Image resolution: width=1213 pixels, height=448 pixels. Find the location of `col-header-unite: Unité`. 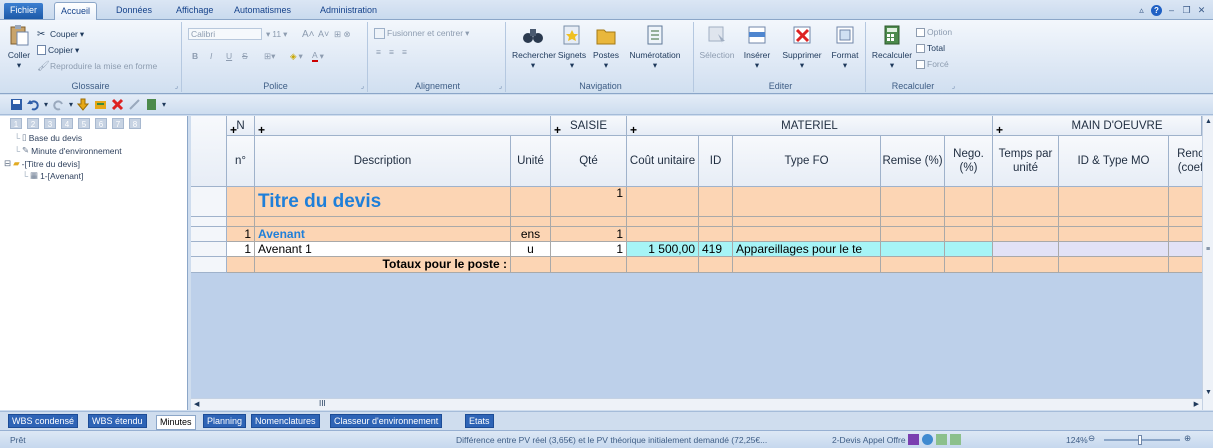

col-header-unite: Unité is located at coordinates (531, 161).